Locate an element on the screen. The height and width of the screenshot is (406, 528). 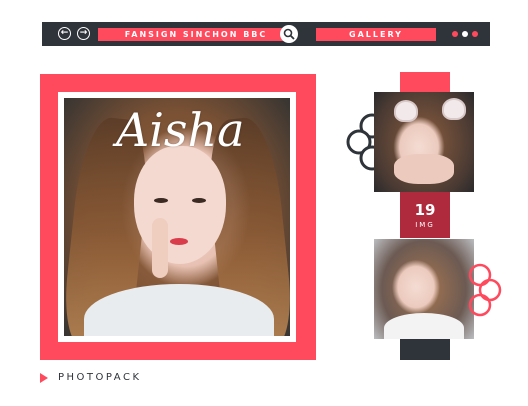
accent-bar-bottom is located at coordinates (425, 349).